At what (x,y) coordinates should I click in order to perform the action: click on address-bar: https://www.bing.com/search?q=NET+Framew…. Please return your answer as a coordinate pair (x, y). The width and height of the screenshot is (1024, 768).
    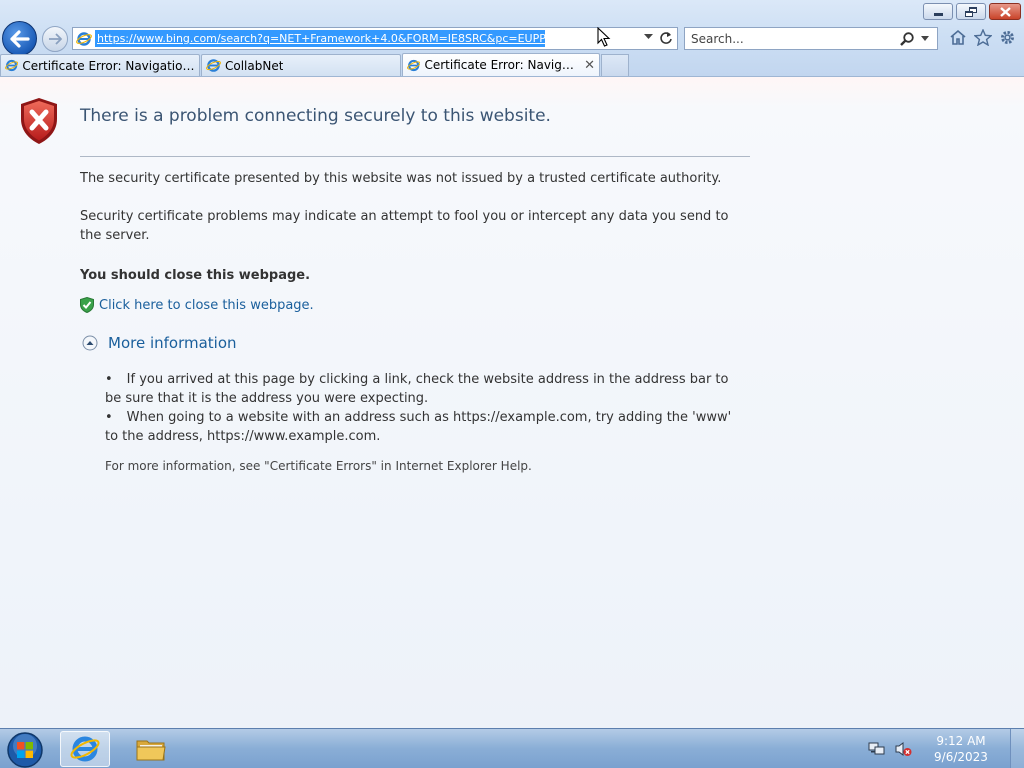
    Looking at the image, I should click on (375, 38).